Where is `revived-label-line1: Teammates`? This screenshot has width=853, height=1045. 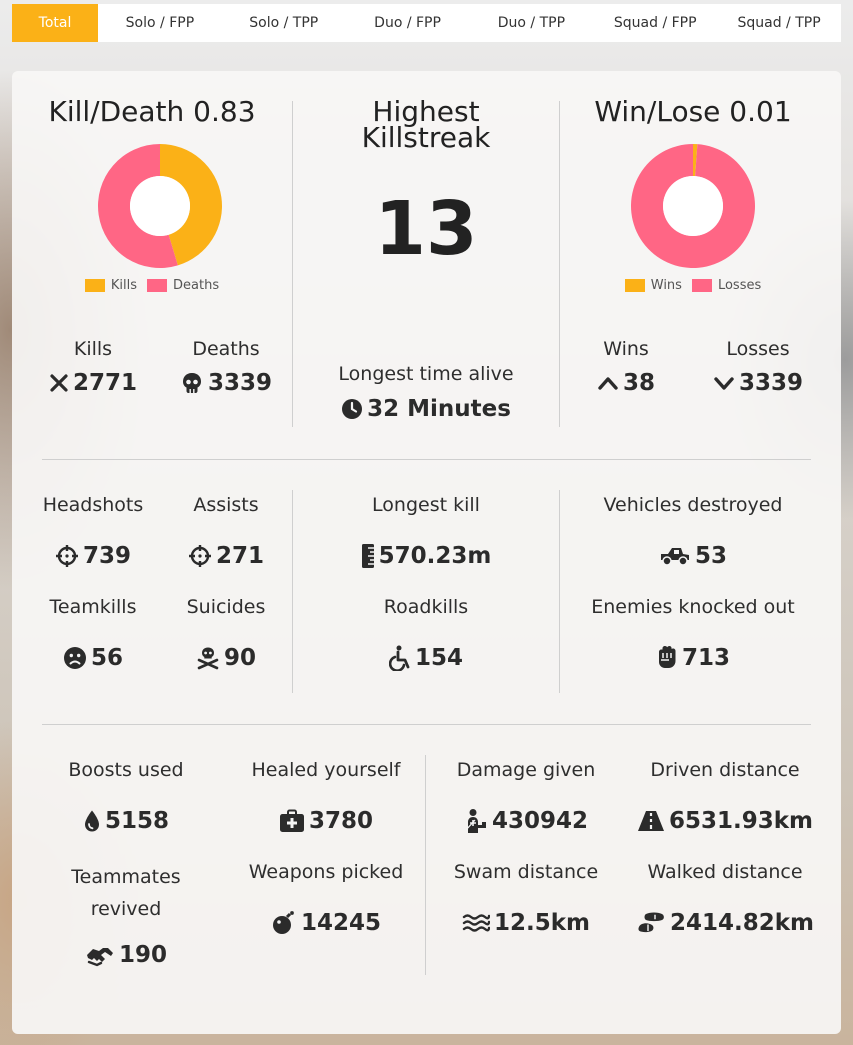 revived-label-line1: Teammates is located at coordinates (126, 877).